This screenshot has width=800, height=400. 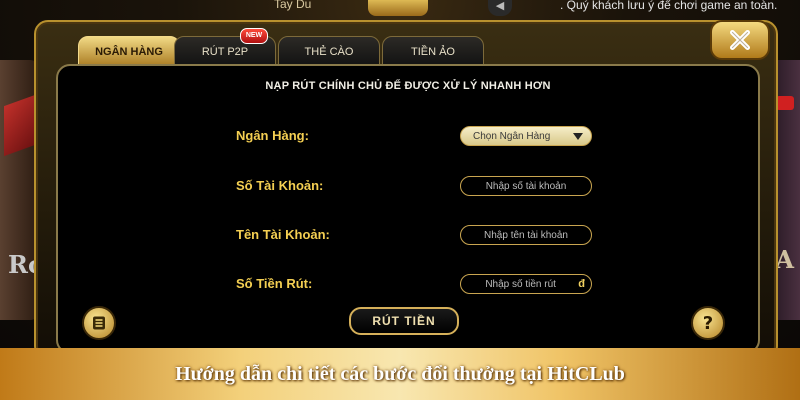 I want to click on right-tile-badge, so click(x=785, y=103).